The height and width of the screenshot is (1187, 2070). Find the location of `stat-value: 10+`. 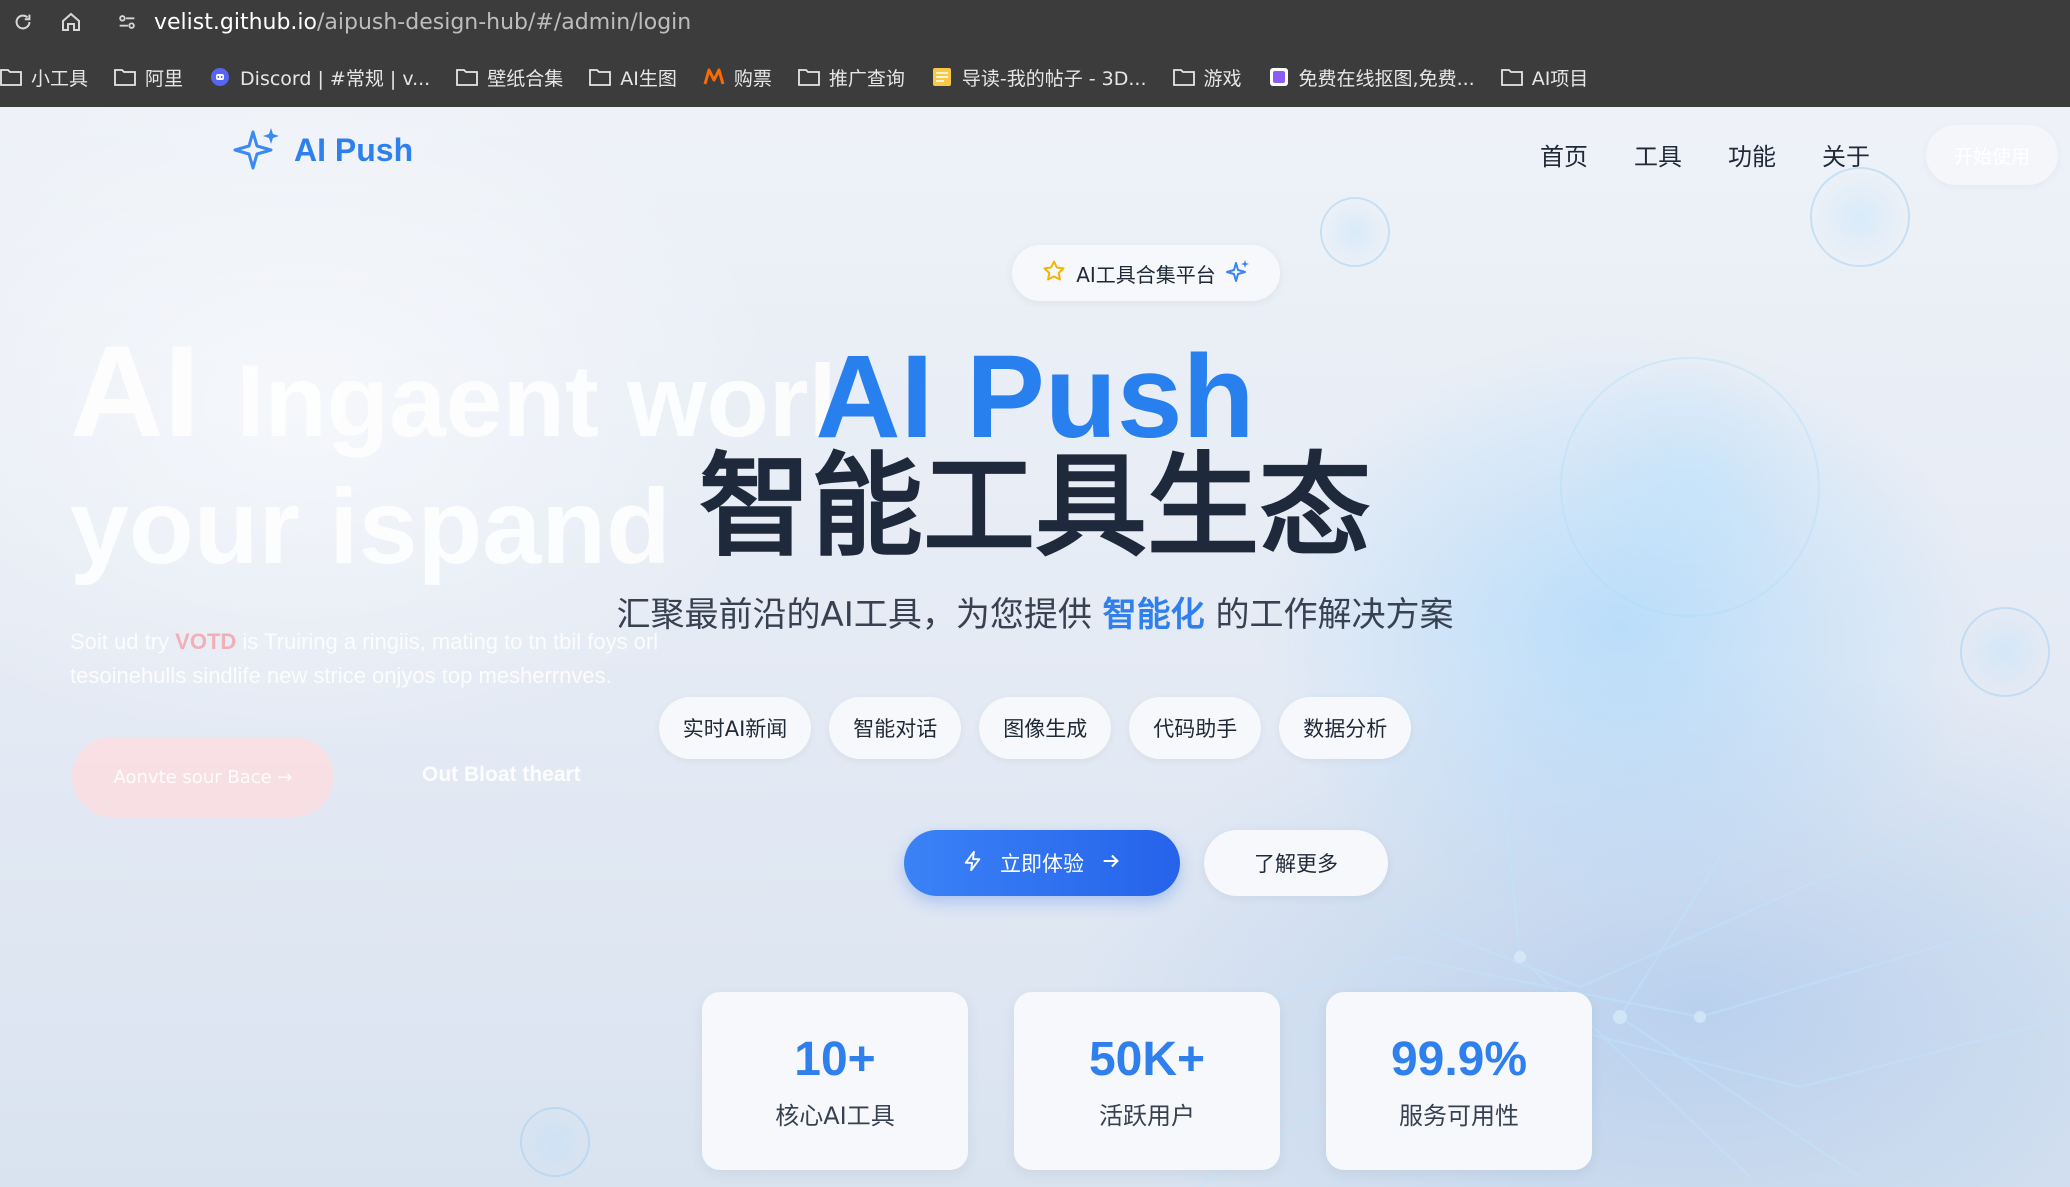

stat-value: 10+ is located at coordinates (835, 1059).